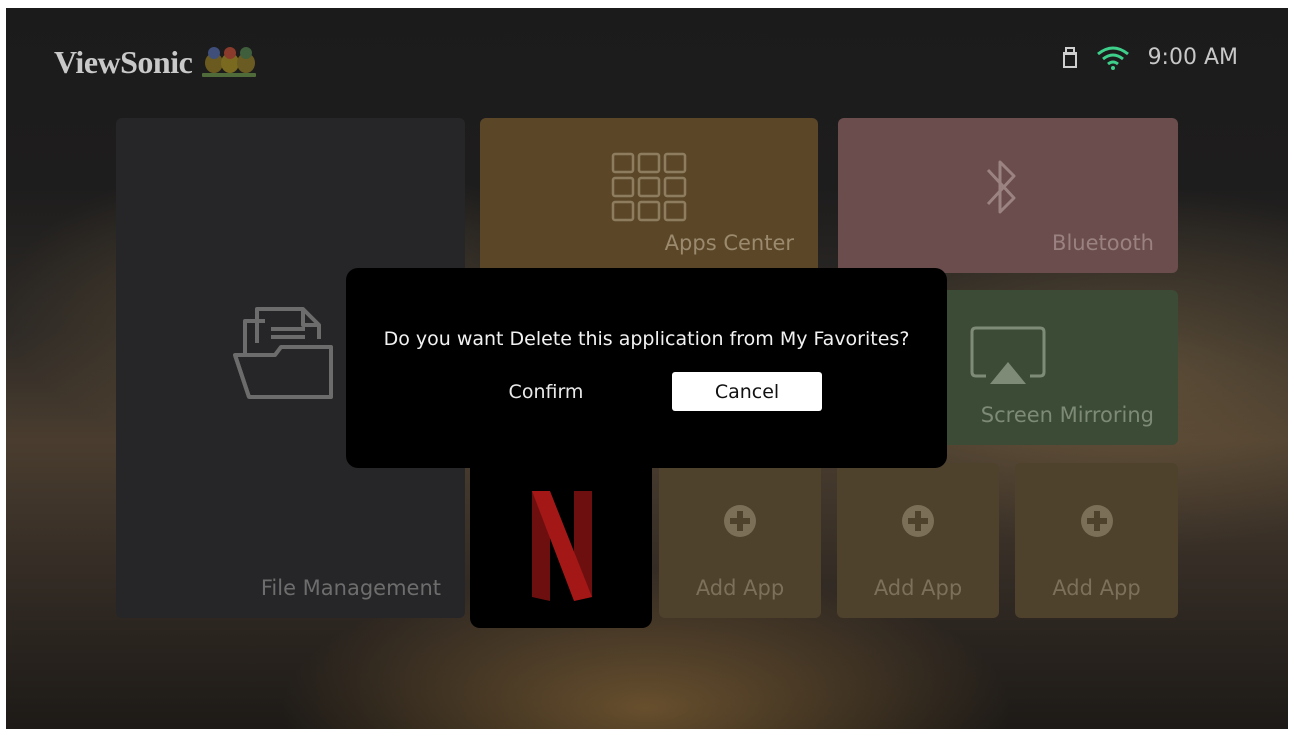 The height and width of the screenshot is (732, 1293). What do you see at coordinates (1103, 243) in the screenshot?
I see `bluetooth-label: Bluetooth` at bounding box center [1103, 243].